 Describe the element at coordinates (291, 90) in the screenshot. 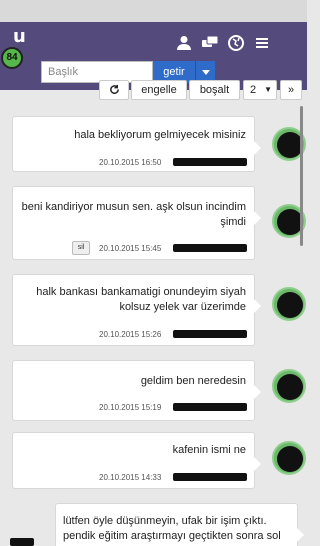

I see `next-page-button: »` at that location.